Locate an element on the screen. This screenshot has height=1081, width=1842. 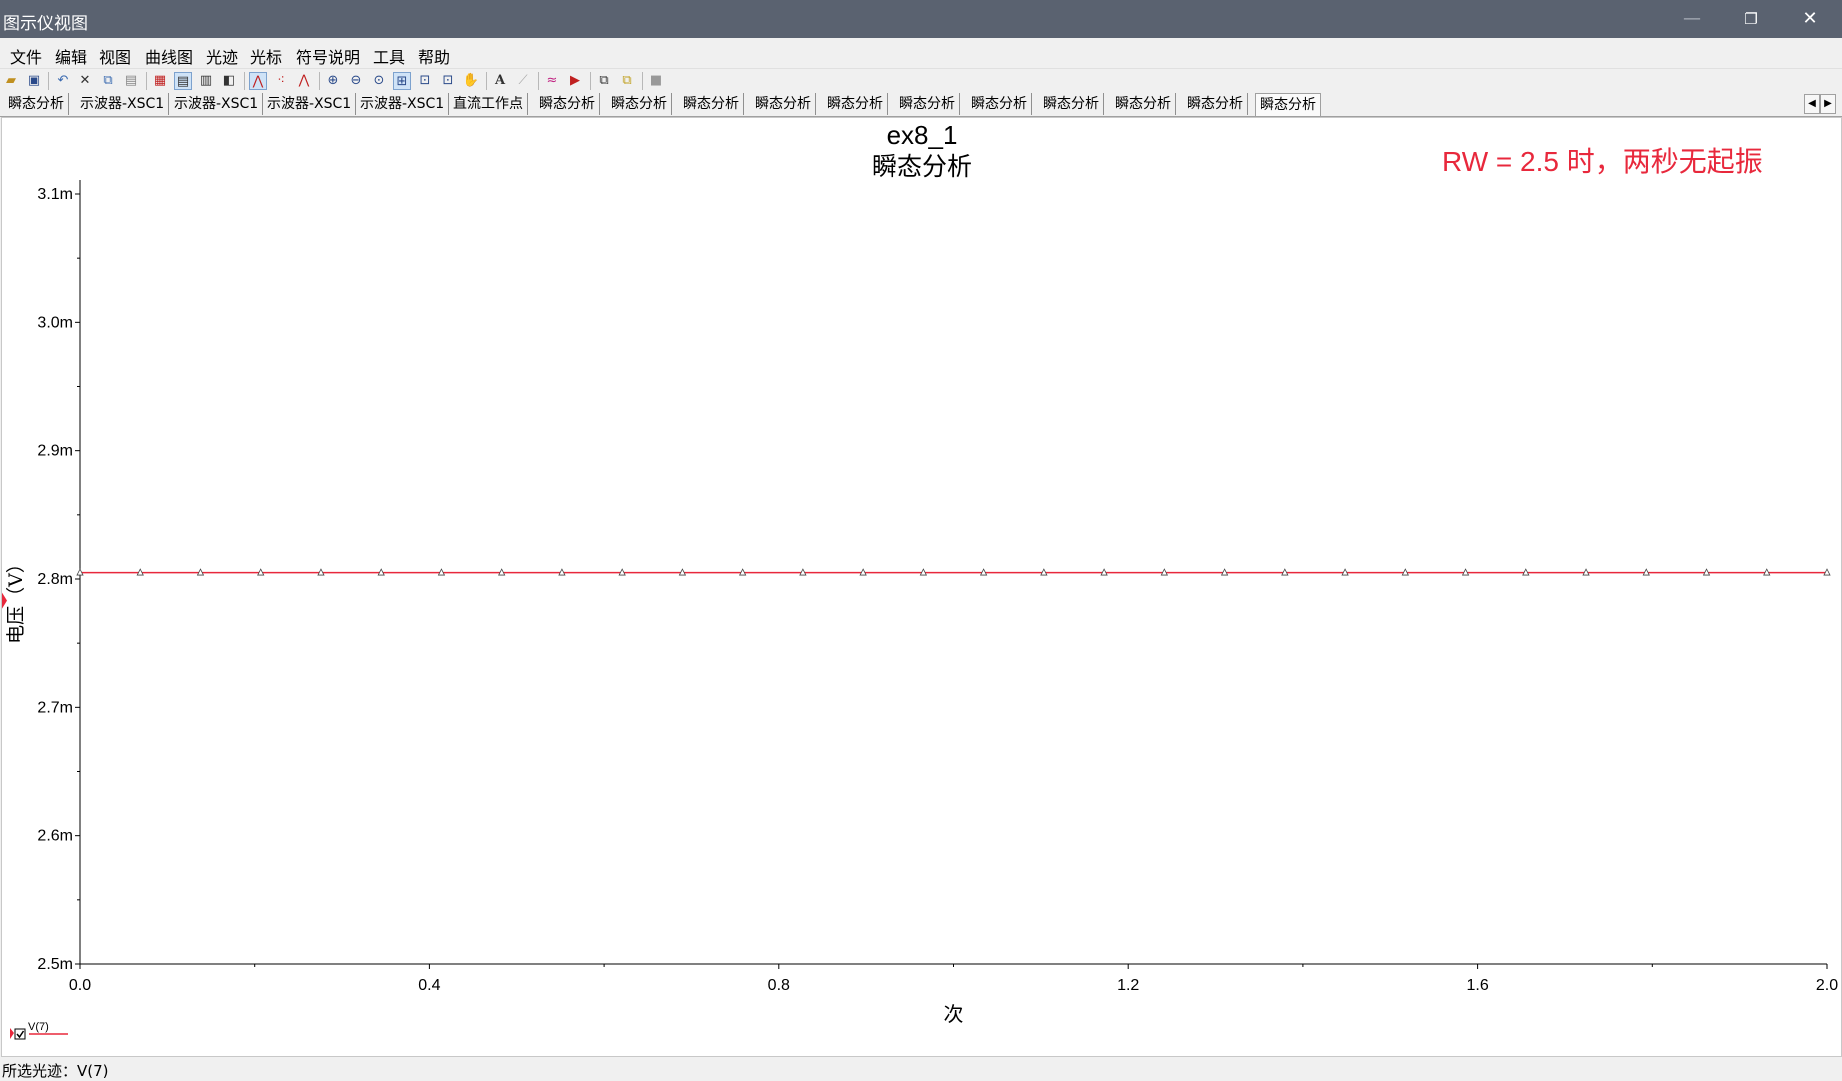
menu-graph: 曲线图 is located at coordinates (169, 56).